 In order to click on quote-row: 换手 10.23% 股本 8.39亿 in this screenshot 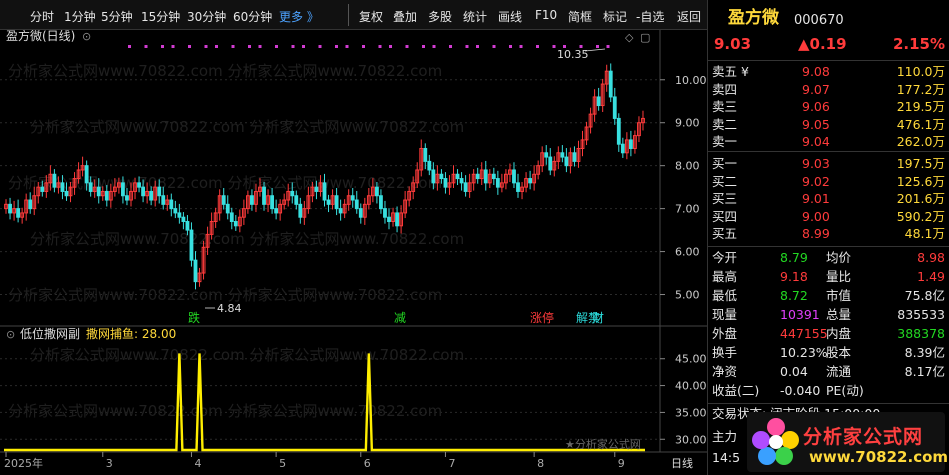, I will do `click(828, 352)`.